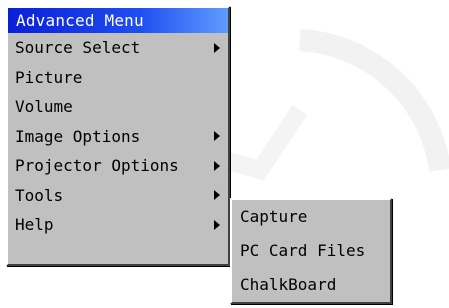 The width and height of the screenshot is (449, 308). Describe the element at coordinates (118, 78) in the screenshot. I see `menu-item-picture: Picture` at that location.